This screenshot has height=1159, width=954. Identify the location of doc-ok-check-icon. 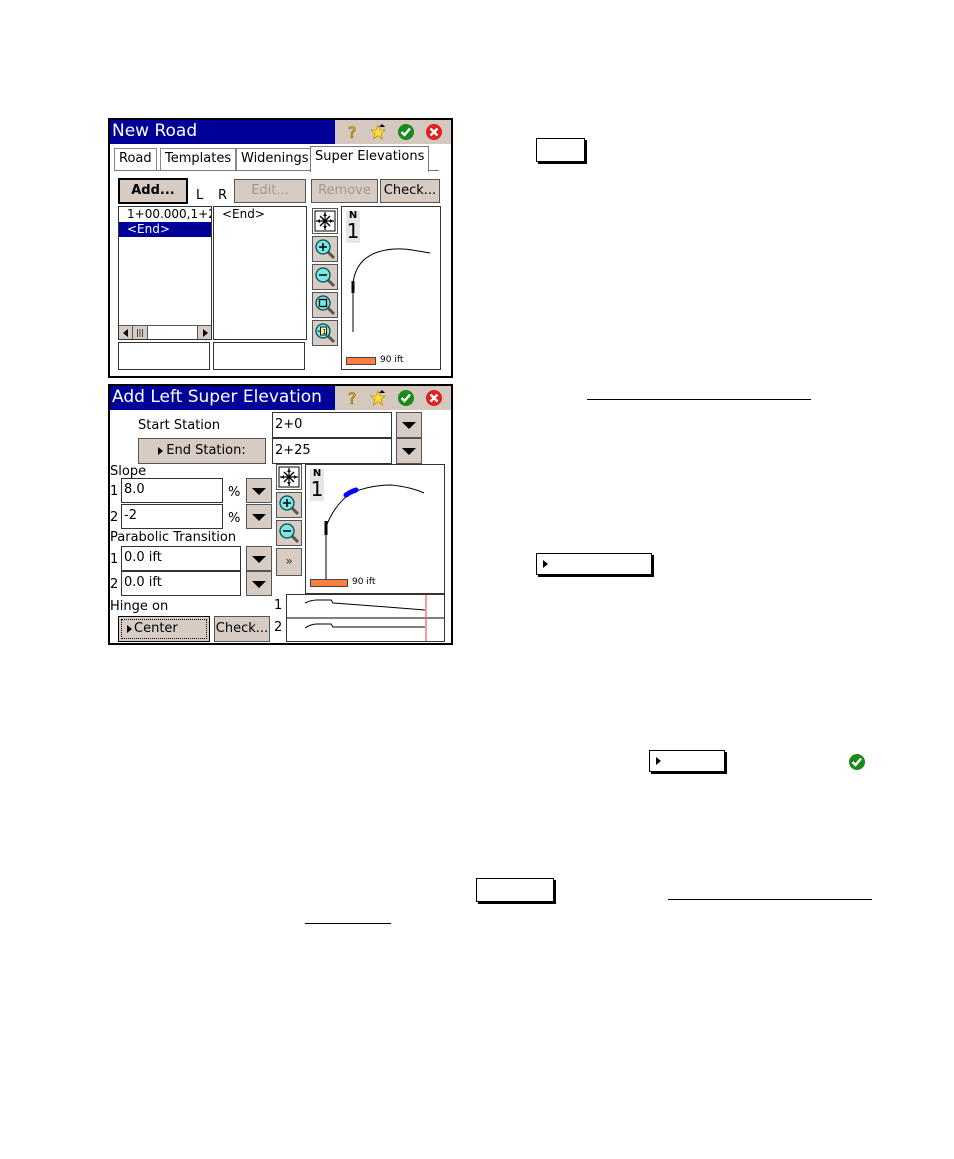
(857, 762).